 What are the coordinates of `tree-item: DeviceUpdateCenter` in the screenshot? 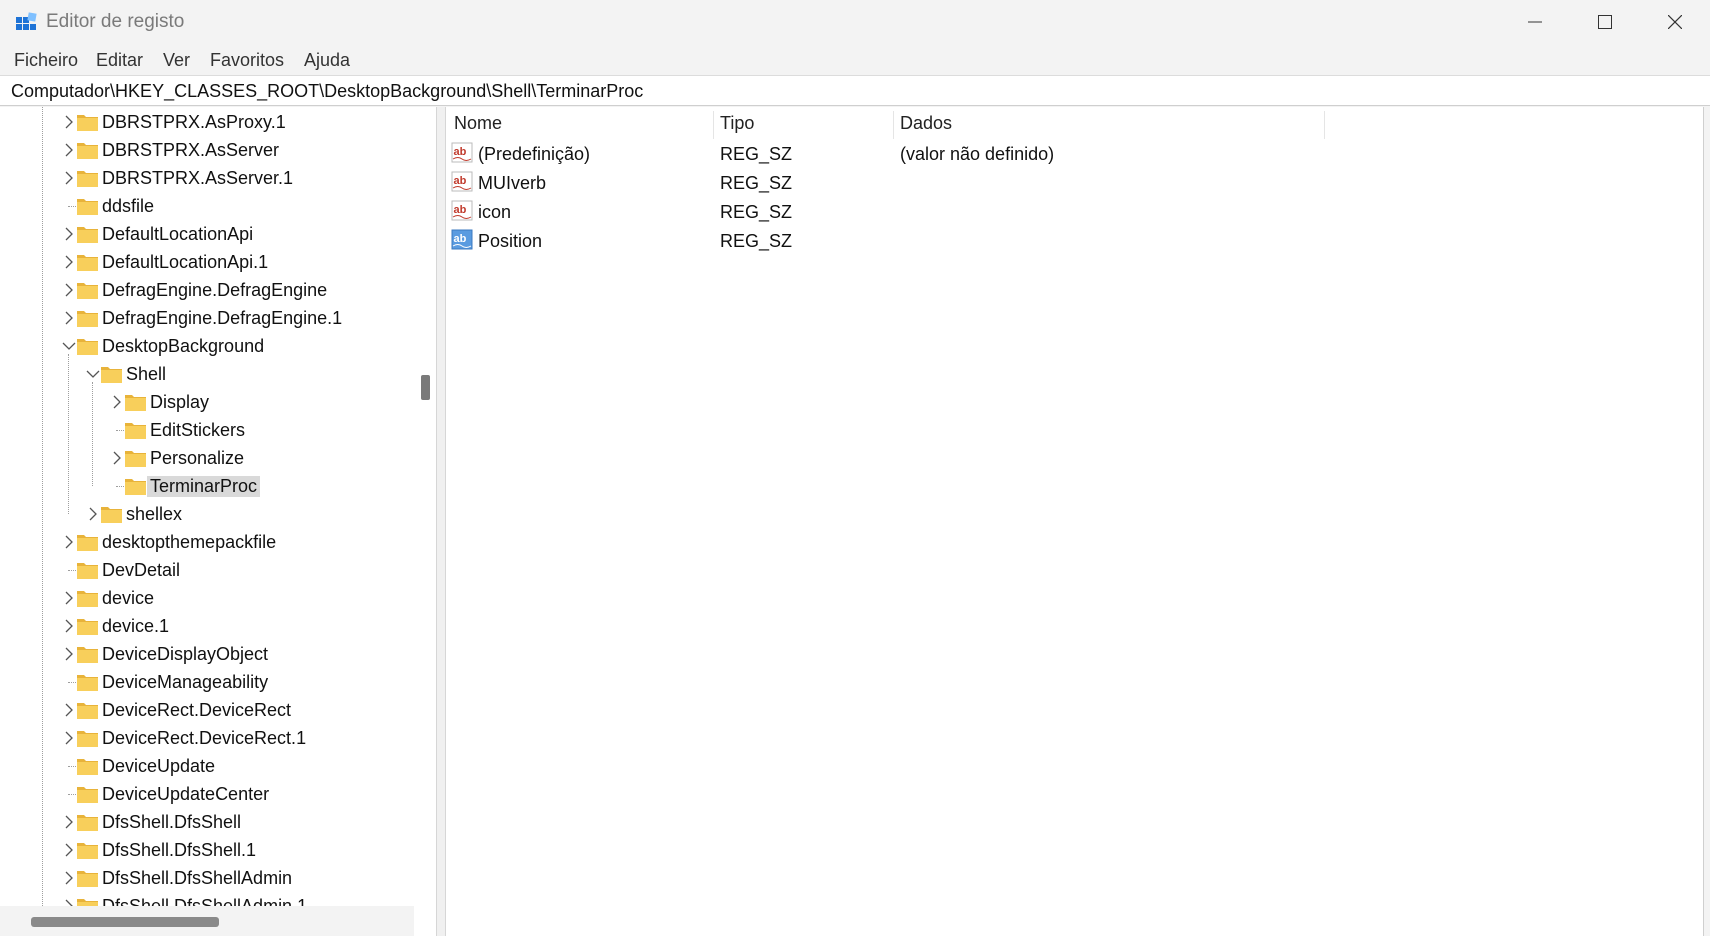 It's located at (207, 794).